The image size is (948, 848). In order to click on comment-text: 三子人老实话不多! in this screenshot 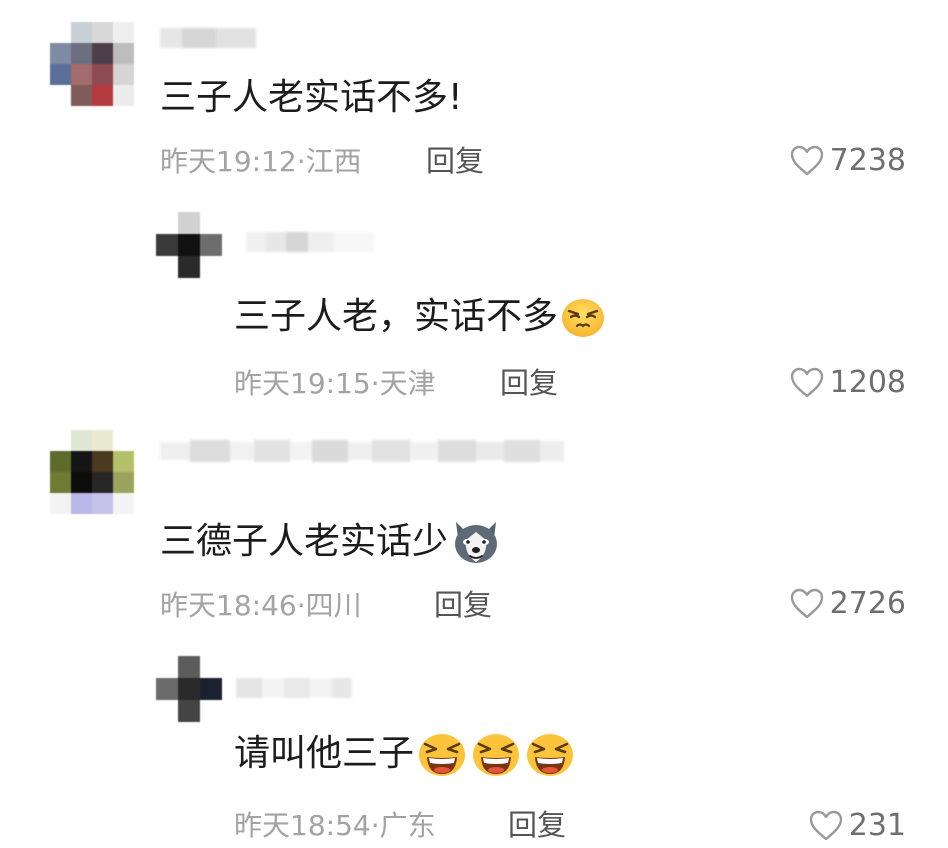, I will do `click(311, 98)`.